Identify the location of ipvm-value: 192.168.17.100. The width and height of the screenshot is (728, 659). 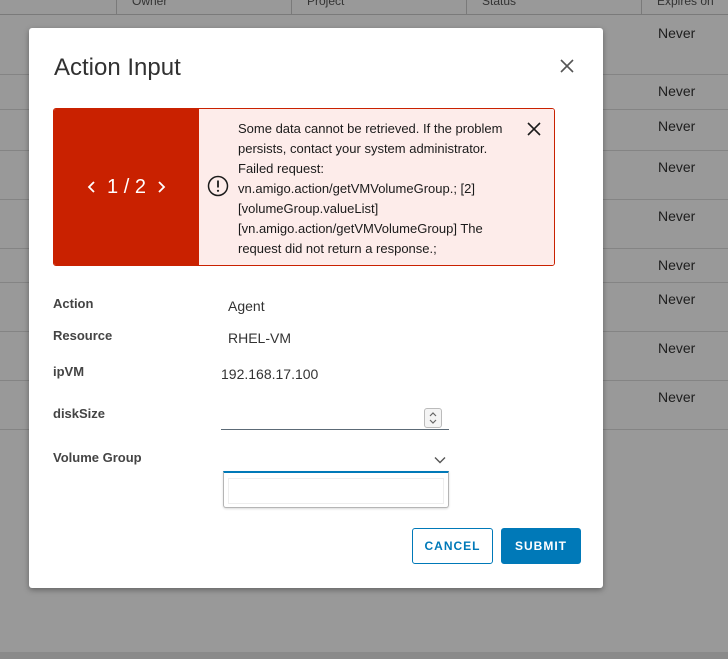
(270, 374).